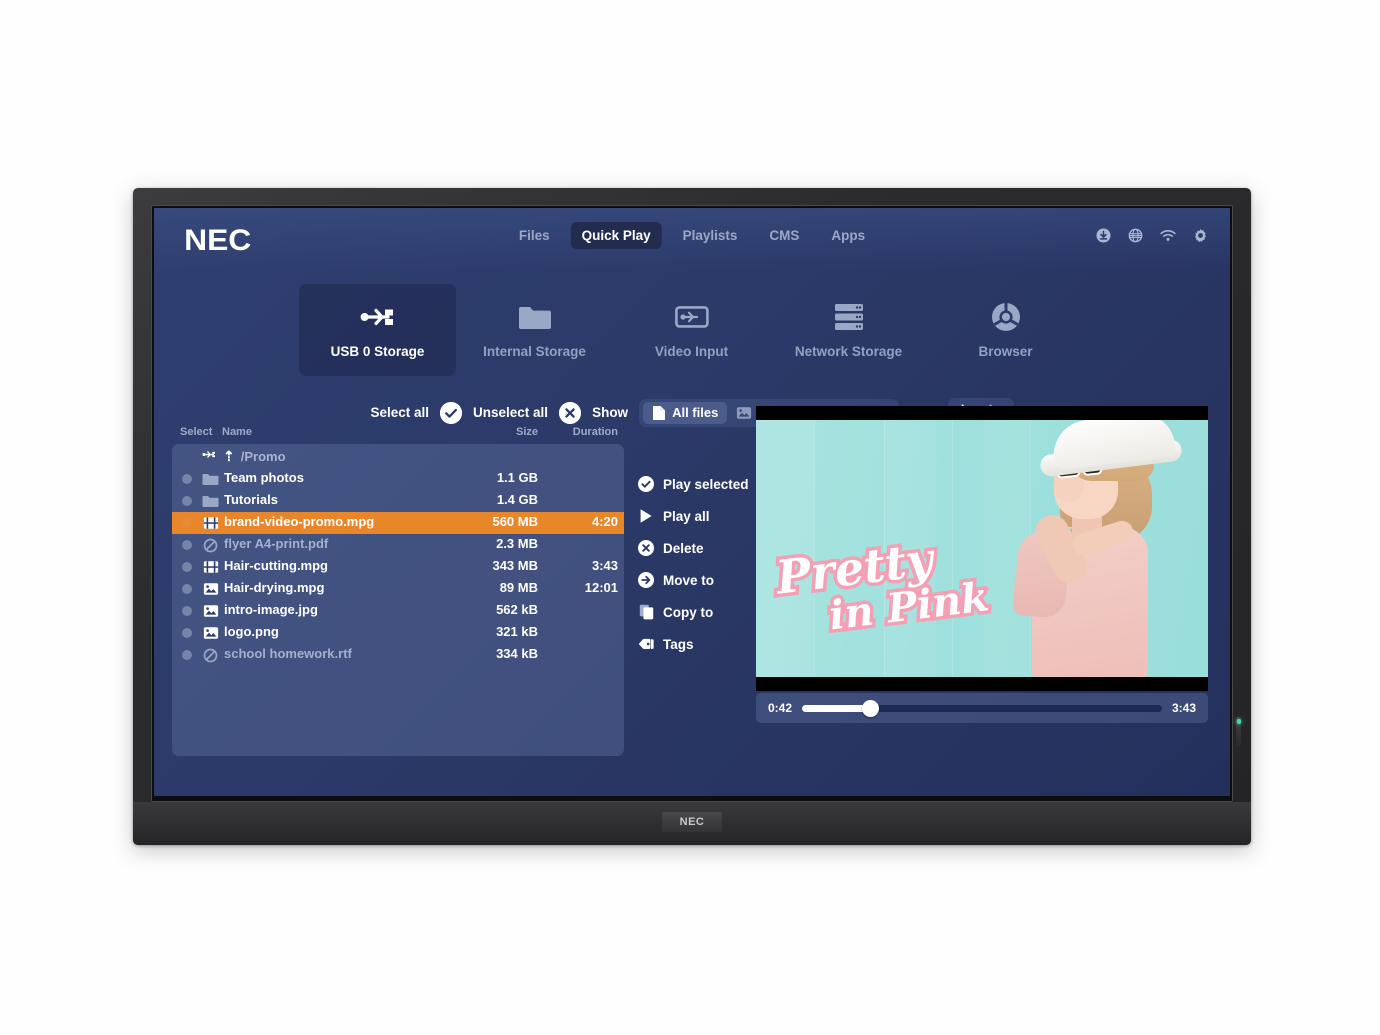 The width and height of the screenshot is (1380, 1035). I want to click on source-label: Network Storage, so click(848, 351).